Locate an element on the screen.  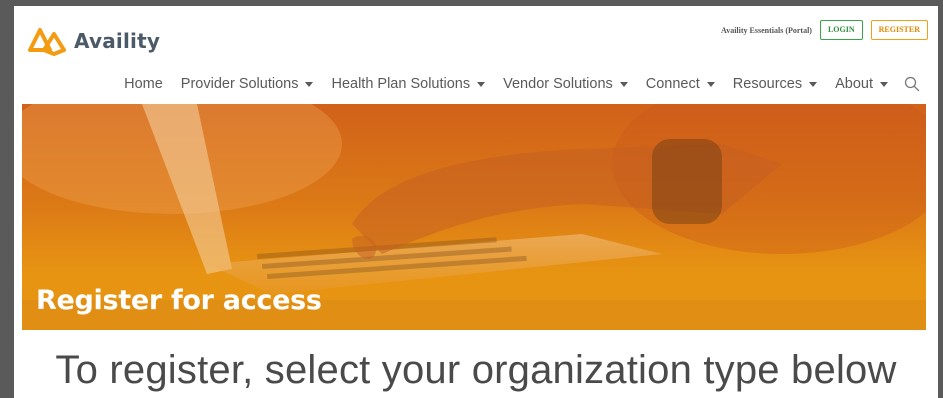
nav-item-label: Health Plan Solutions is located at coordinates (401, 84).